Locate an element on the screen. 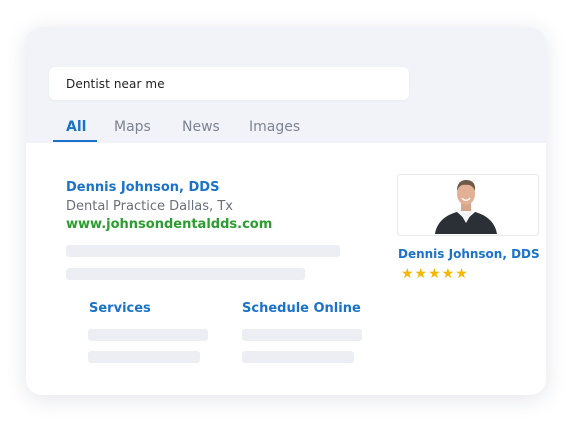  profile-name: Dennis Johnson, DDS is located at coordinates (469, 254).